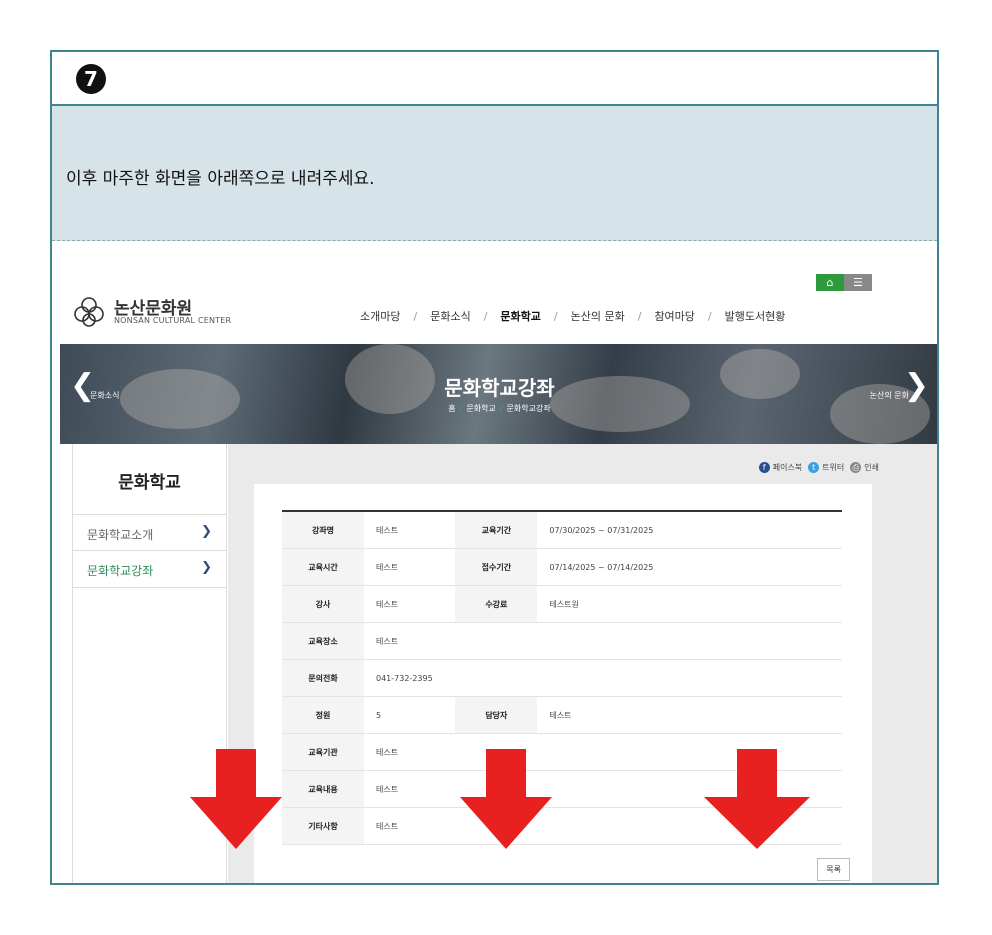  Describe the element at coordinates (89, 312) in the screenshot. I see `logo-emblem-icon` at that location.